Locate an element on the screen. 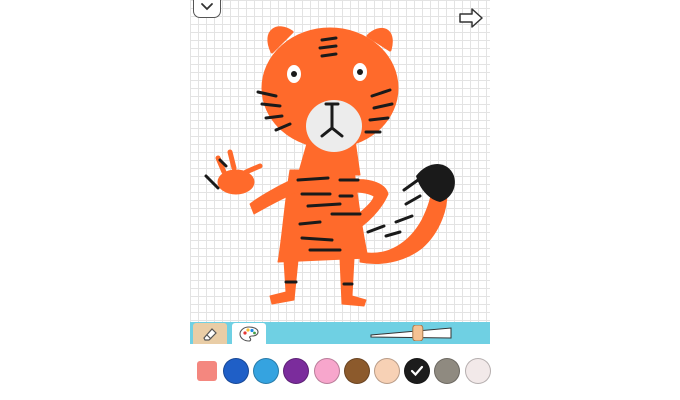 The height and width of the screenshot is (400, 680). brush-size-slider is located at coordinates (411, 333).